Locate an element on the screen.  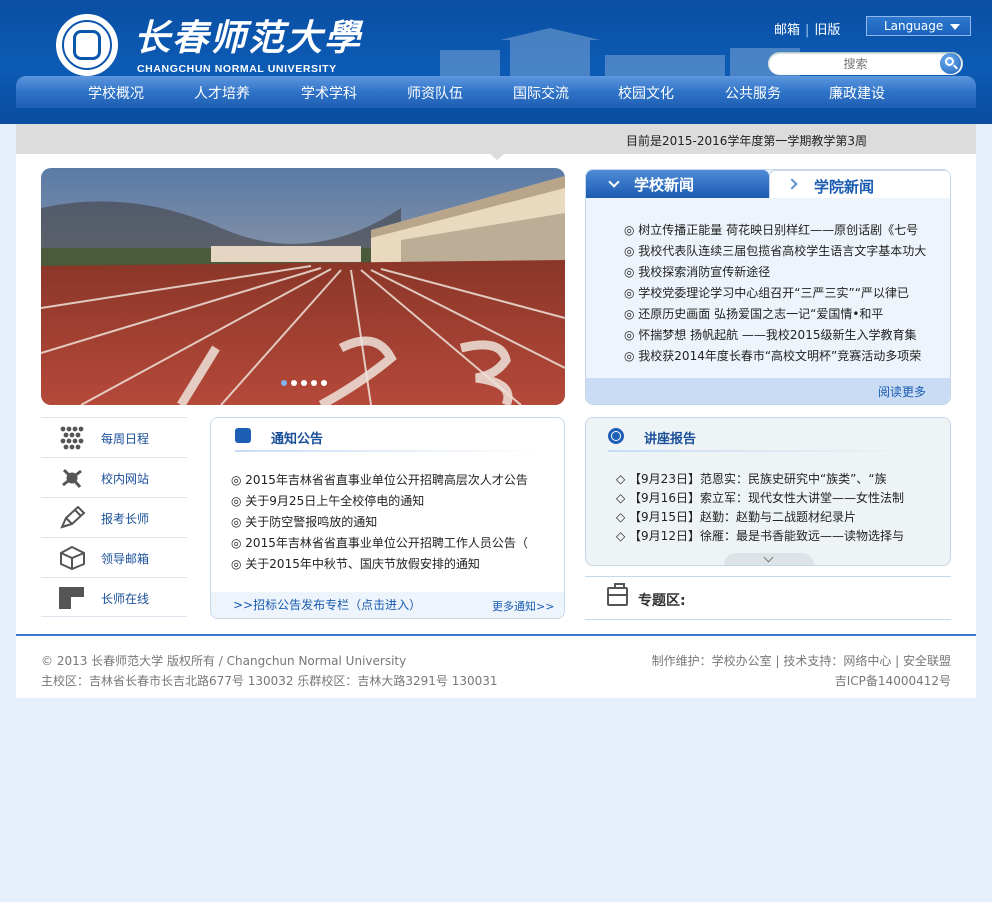
news-item: 学校党委理论学习中心组召开“三严三实”“严以律已 is located at coordinates (783, 294).